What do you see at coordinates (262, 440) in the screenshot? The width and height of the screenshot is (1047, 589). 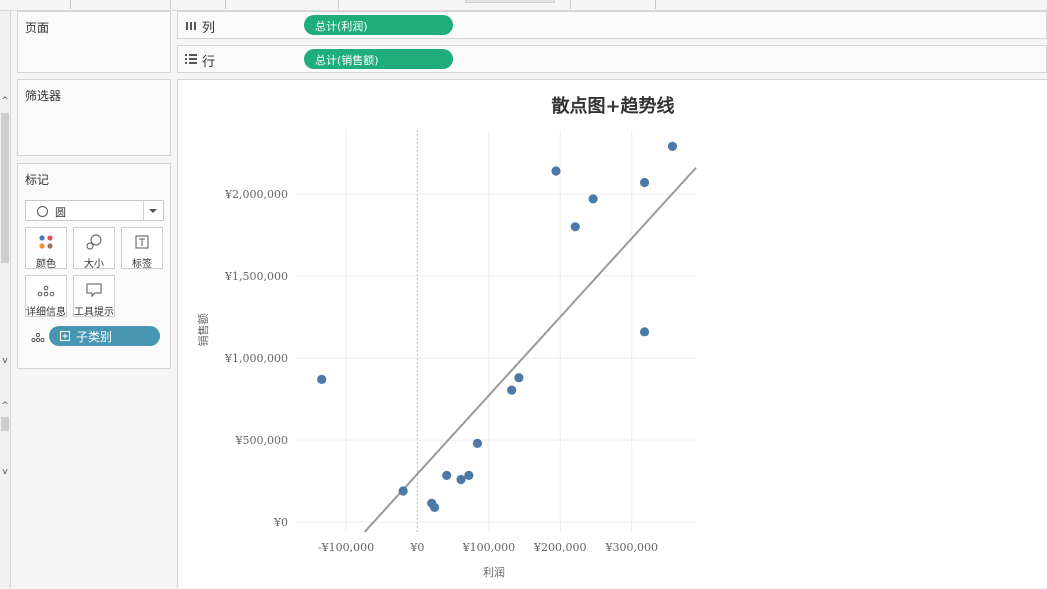 I see `y-tick-label: ¥500,000` at bounding box center [262, 440].